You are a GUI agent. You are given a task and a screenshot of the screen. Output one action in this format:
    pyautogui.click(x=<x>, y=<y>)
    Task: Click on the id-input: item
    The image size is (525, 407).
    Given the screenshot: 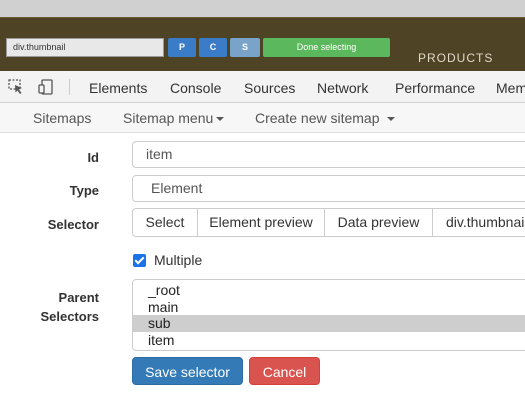 What is the action you would take?
    pyautogui.click(x=328, y=154)
    